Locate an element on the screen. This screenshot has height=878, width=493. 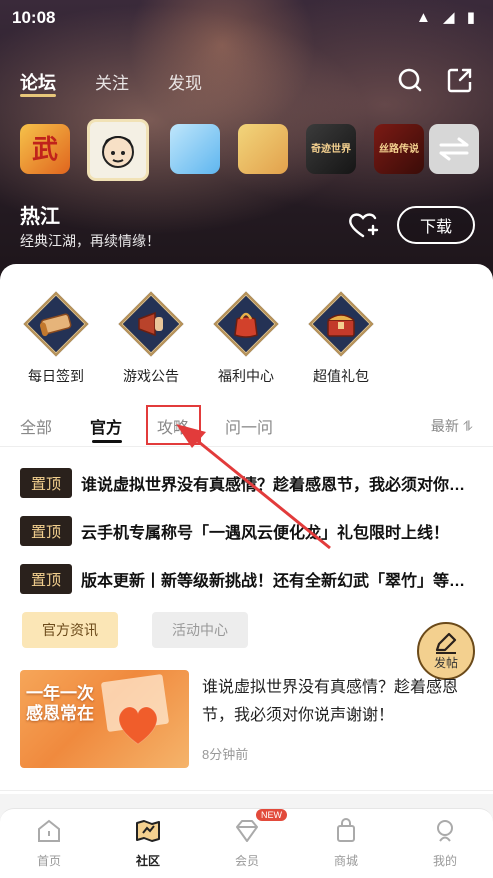
top-nav: 论坛 关注 发现 is located at coordinates (246, 83).